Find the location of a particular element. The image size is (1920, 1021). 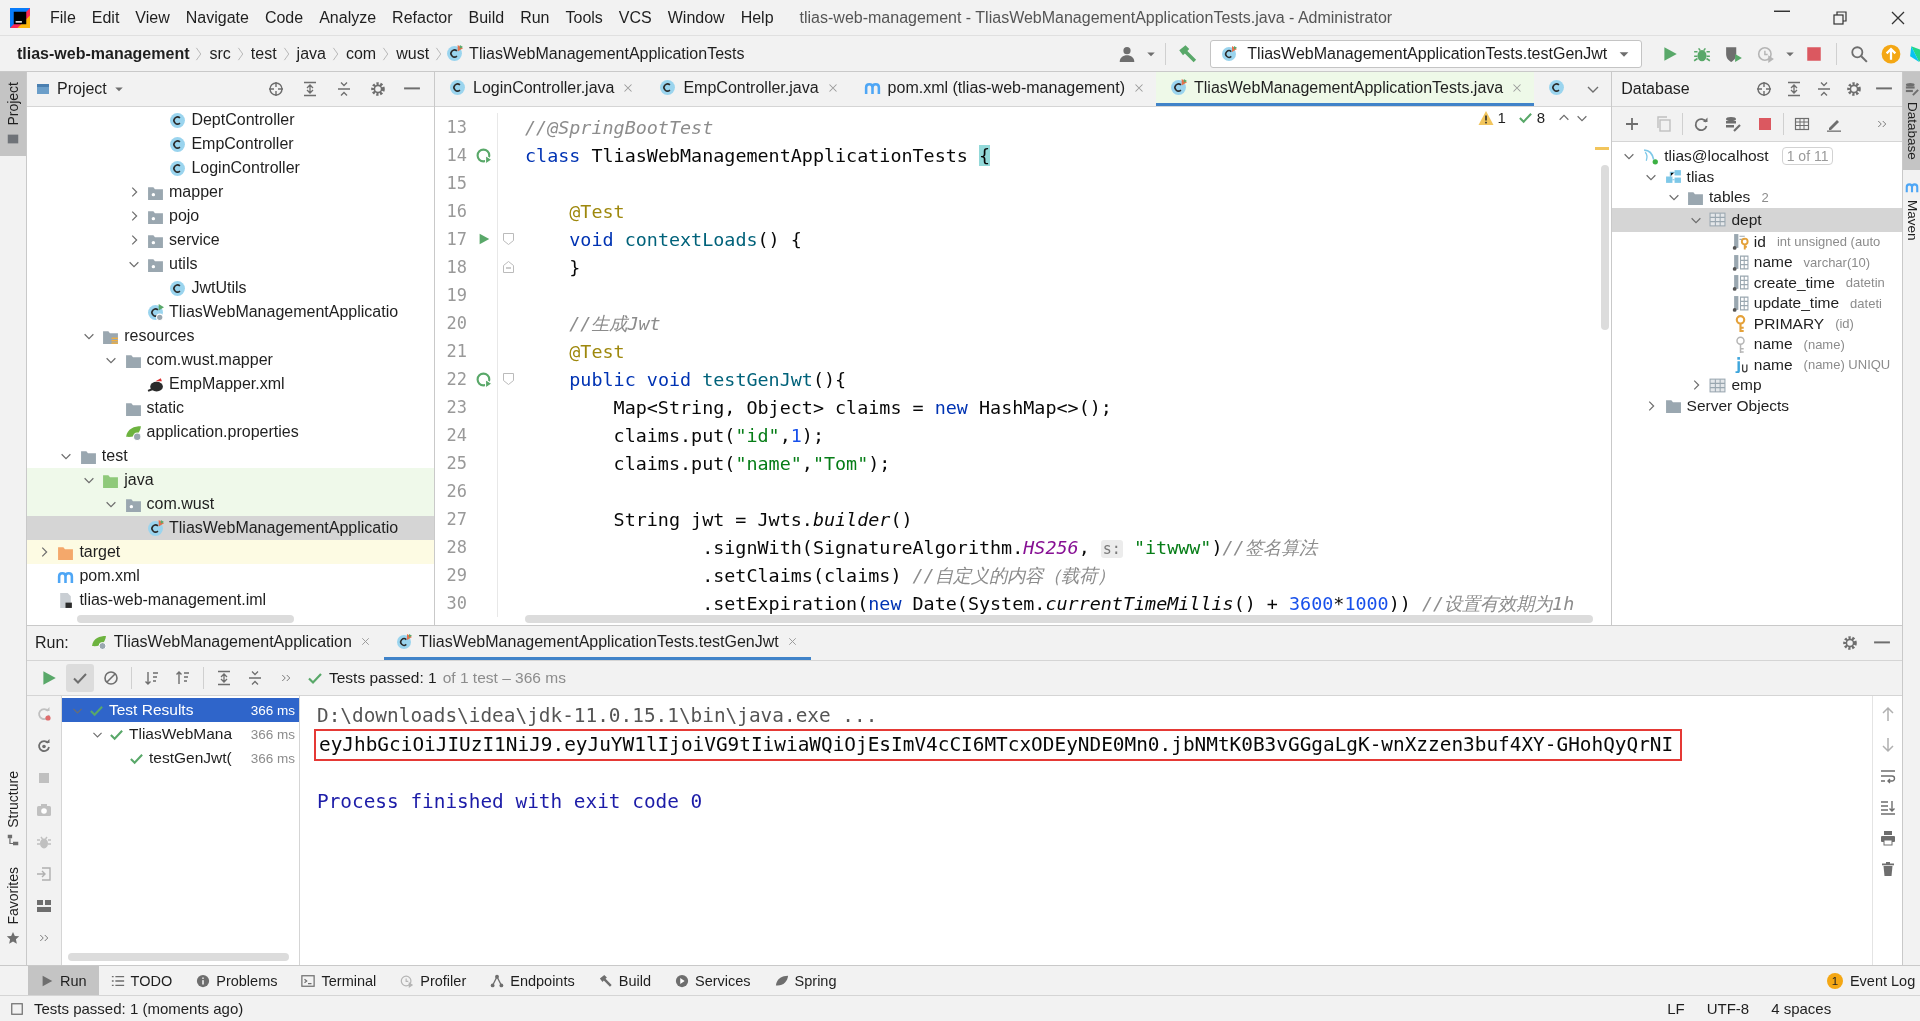

breadcrumb: test is located at coordinates (263, 53).